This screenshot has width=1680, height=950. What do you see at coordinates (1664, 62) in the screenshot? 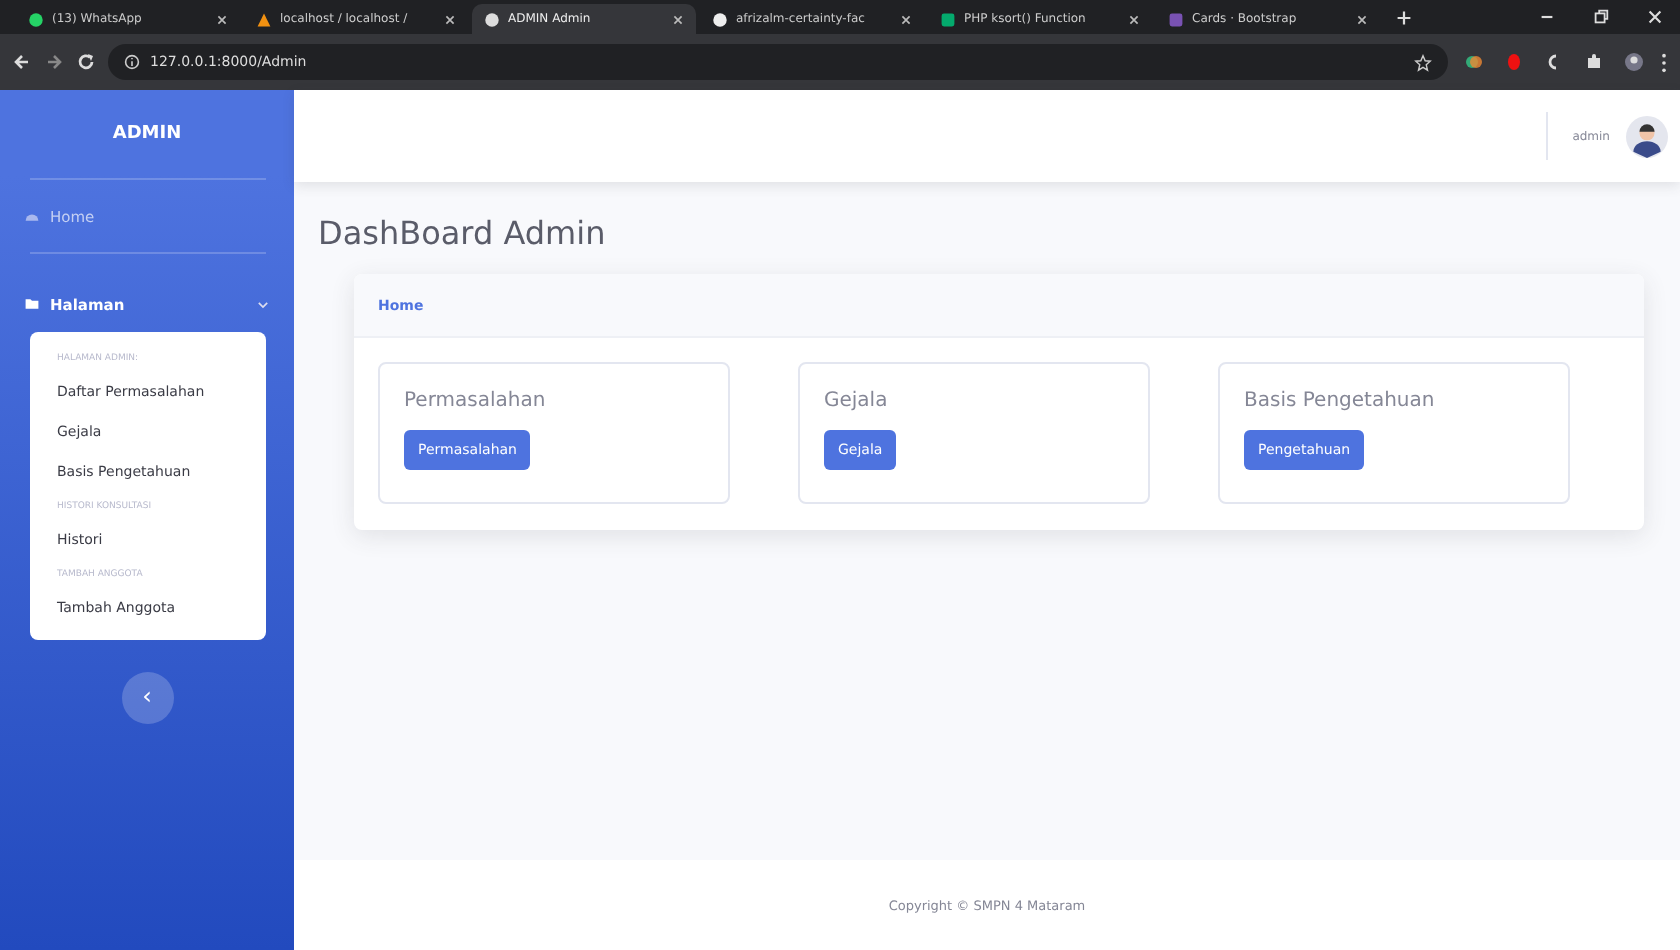
I see `menu-icon` at bounding box center [1664, 62].